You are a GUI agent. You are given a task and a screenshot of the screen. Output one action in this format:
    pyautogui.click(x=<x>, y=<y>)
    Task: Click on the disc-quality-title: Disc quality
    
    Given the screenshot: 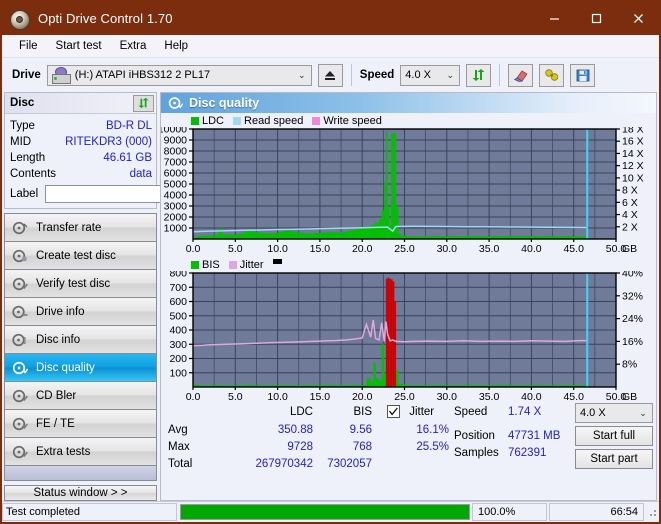 What is the action you would take?
    pyautogui.click(x=224, y=103)
    